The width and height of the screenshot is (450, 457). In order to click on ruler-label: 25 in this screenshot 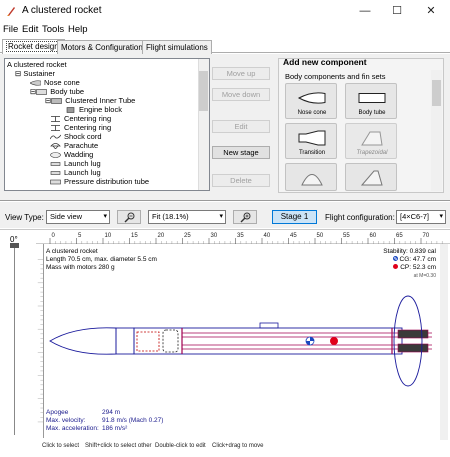, I will do `click(187, 236)`.